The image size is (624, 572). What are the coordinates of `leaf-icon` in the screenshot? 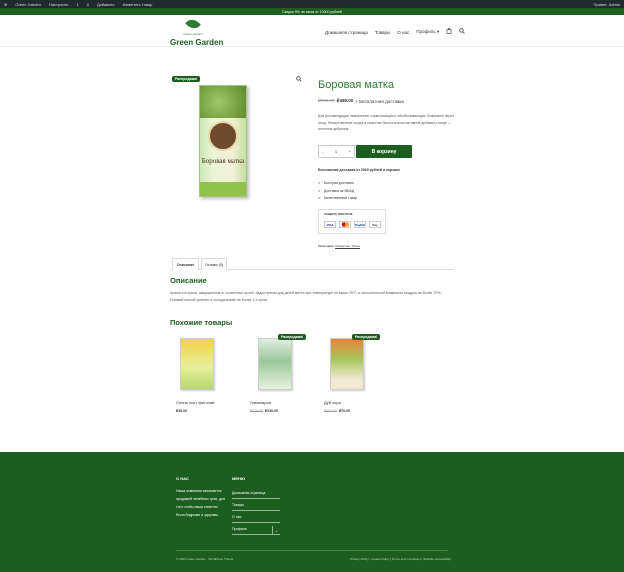 It's located at (193, 24).